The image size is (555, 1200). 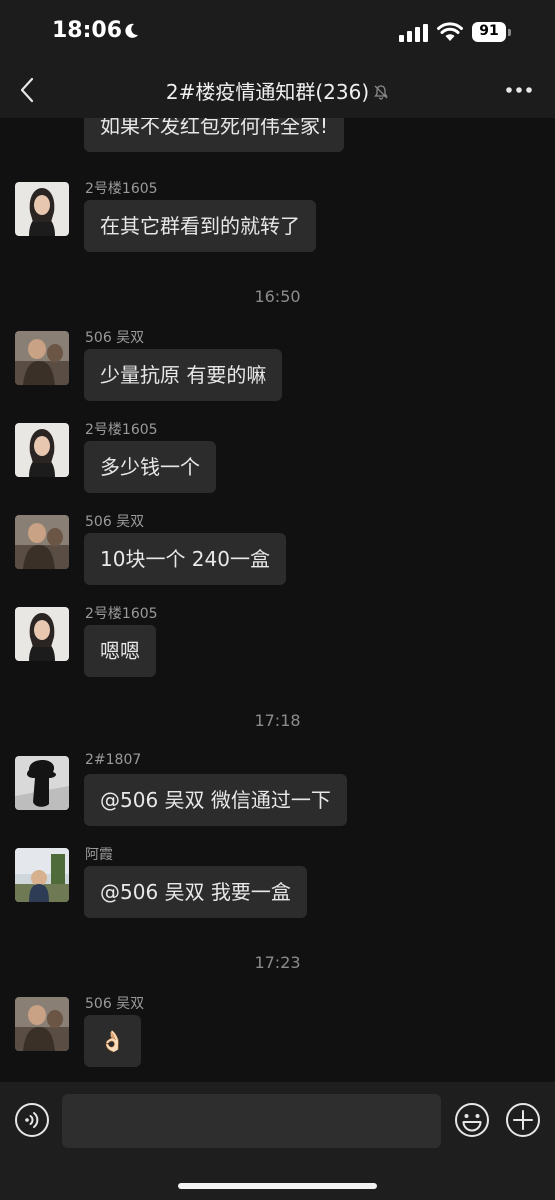 I want to click on input-bar, so click(x=277, y=1141).